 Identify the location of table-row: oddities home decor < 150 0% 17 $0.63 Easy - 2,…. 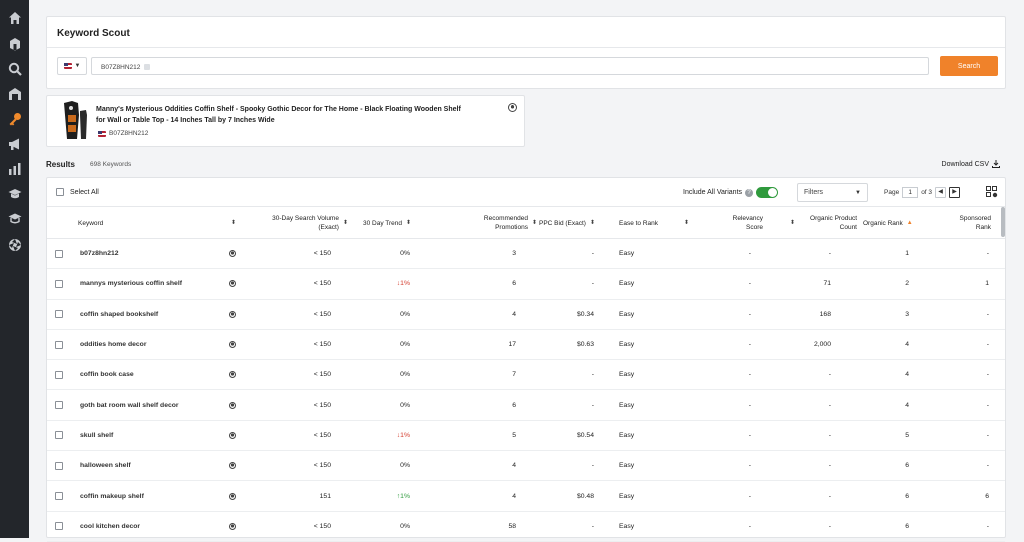
(526, 345).